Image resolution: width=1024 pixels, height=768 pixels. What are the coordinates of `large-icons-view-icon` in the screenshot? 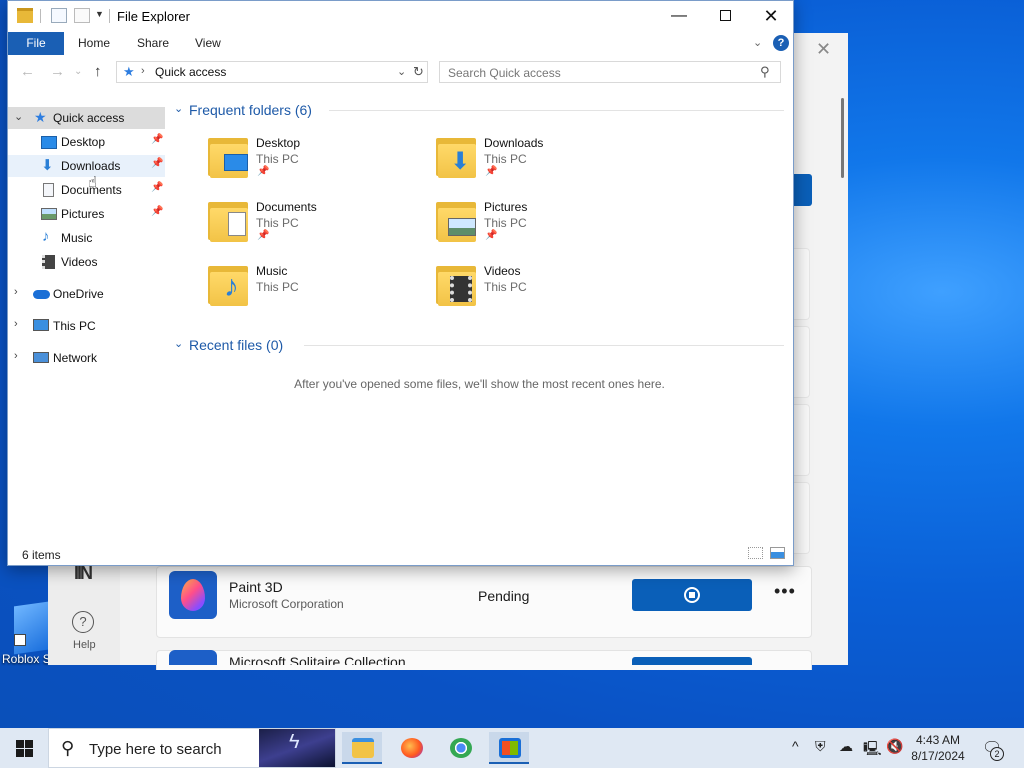 It's located at (777, 553).